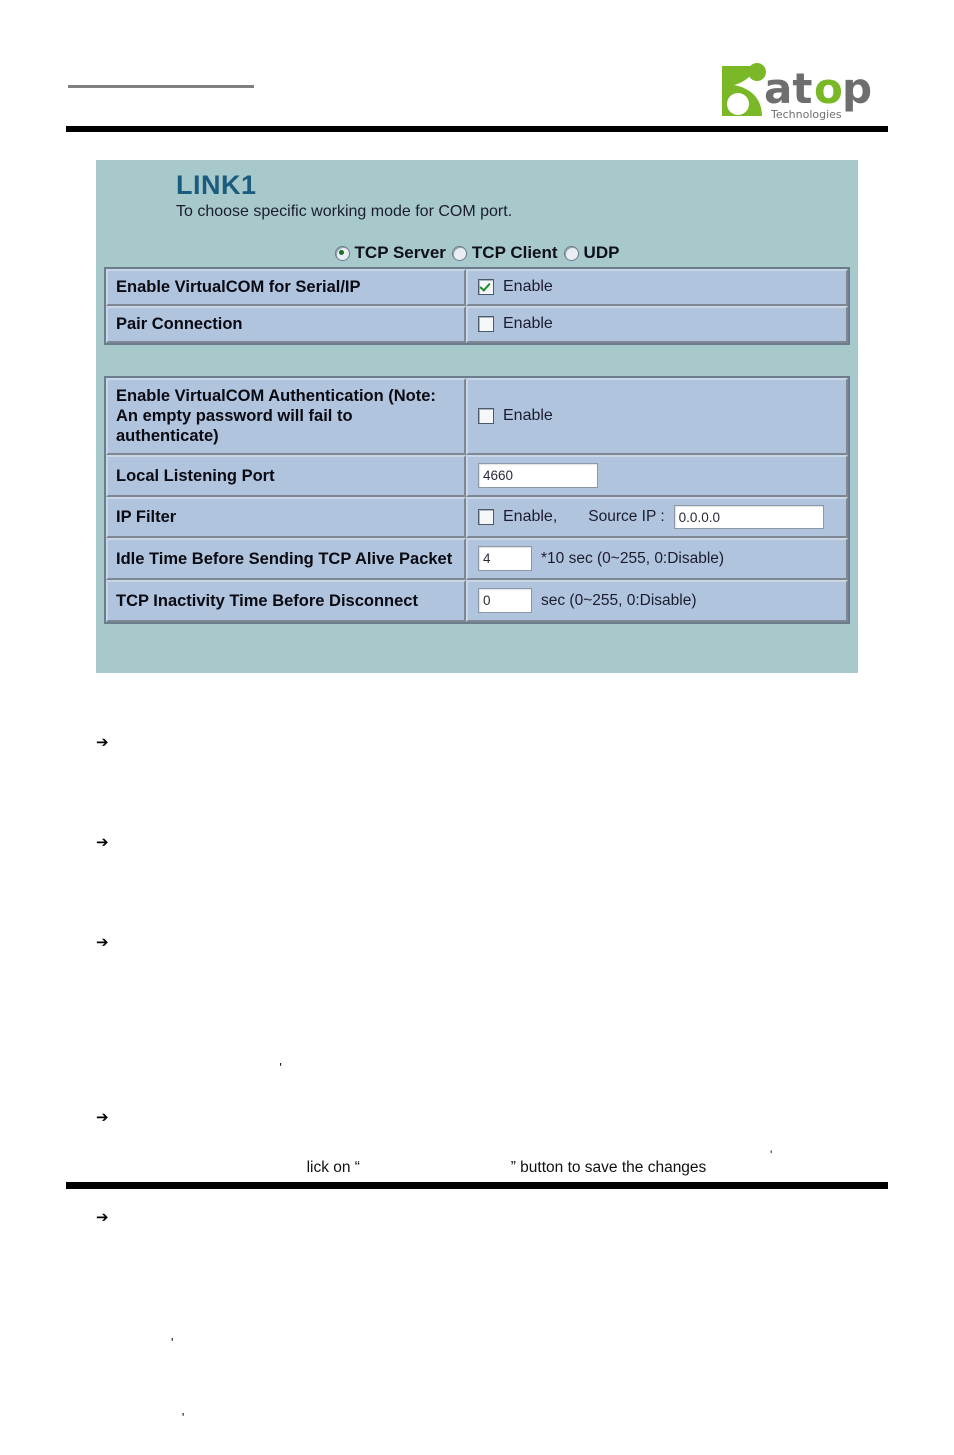 The height and width of the screenshot is (1455, 954). What do you see at coordinates (477, 1185) in the screenshot?
I see `footer-rule` at bounding box center [477, 1185].